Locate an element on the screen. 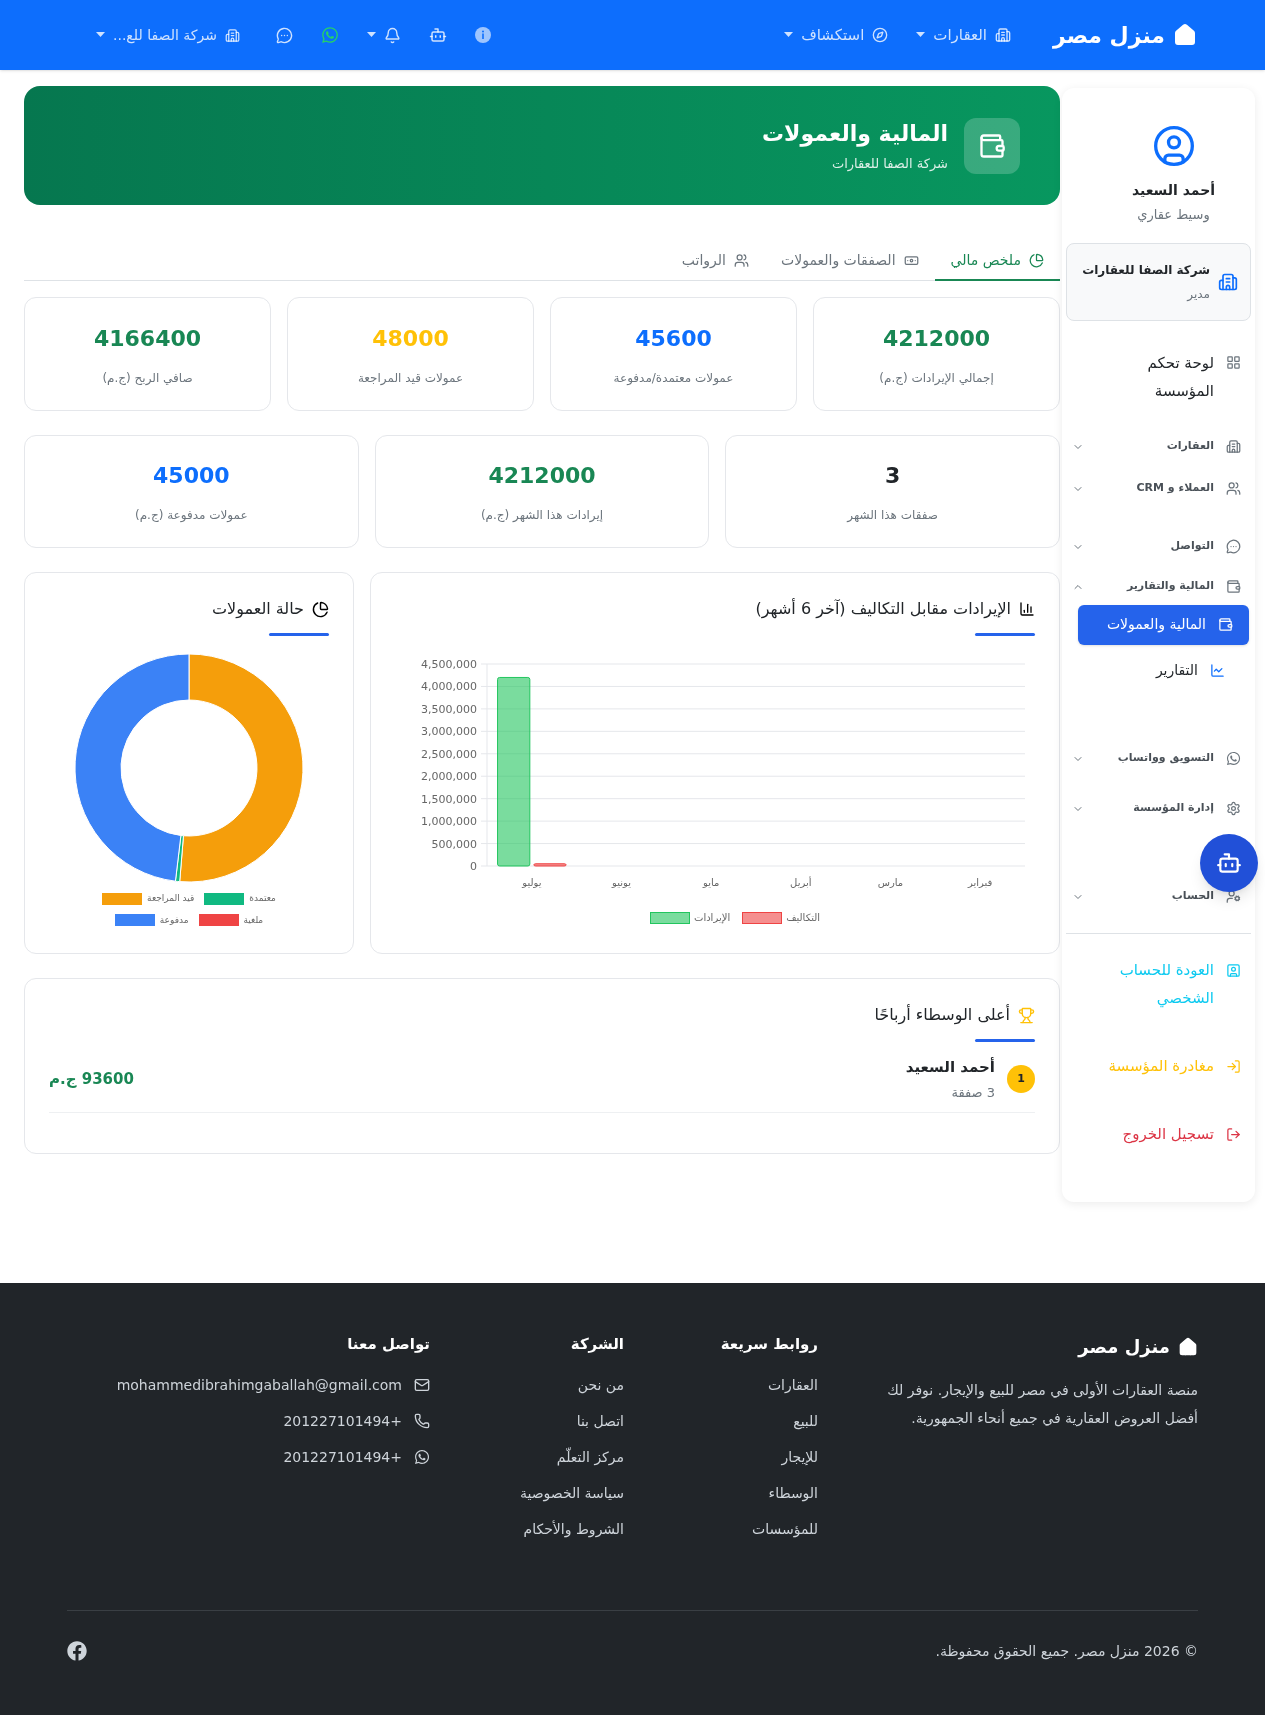 This screenshot has height=1715, width=1265. legend-label: ملغية is located at coordinates (253, 920).